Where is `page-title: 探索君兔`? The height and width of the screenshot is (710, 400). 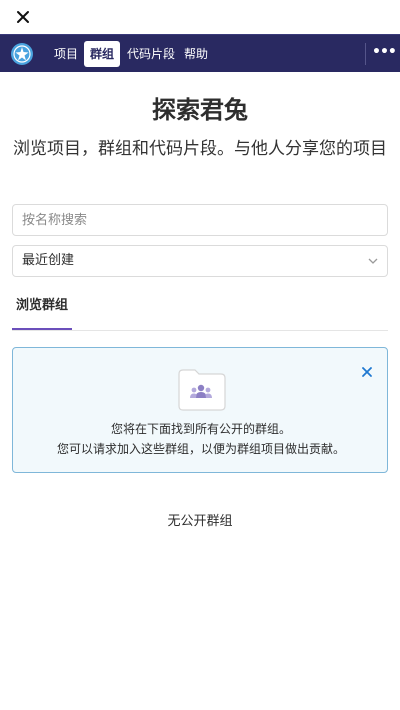 page-title: 探索君兔 is located at coordinates (200, 110).